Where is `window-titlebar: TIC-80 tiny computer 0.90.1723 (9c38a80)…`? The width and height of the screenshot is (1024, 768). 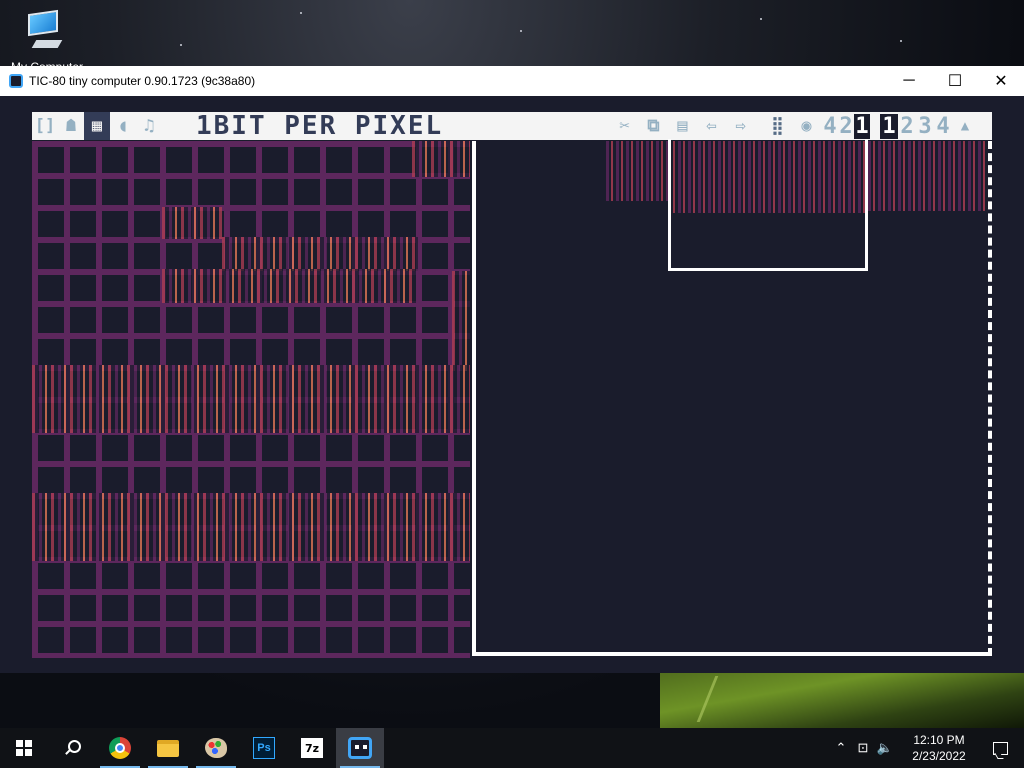 window-titlebar: TIC-80 tiny computer 0.90.1723 (9c38a80)… is located at coordinates (512, 81).